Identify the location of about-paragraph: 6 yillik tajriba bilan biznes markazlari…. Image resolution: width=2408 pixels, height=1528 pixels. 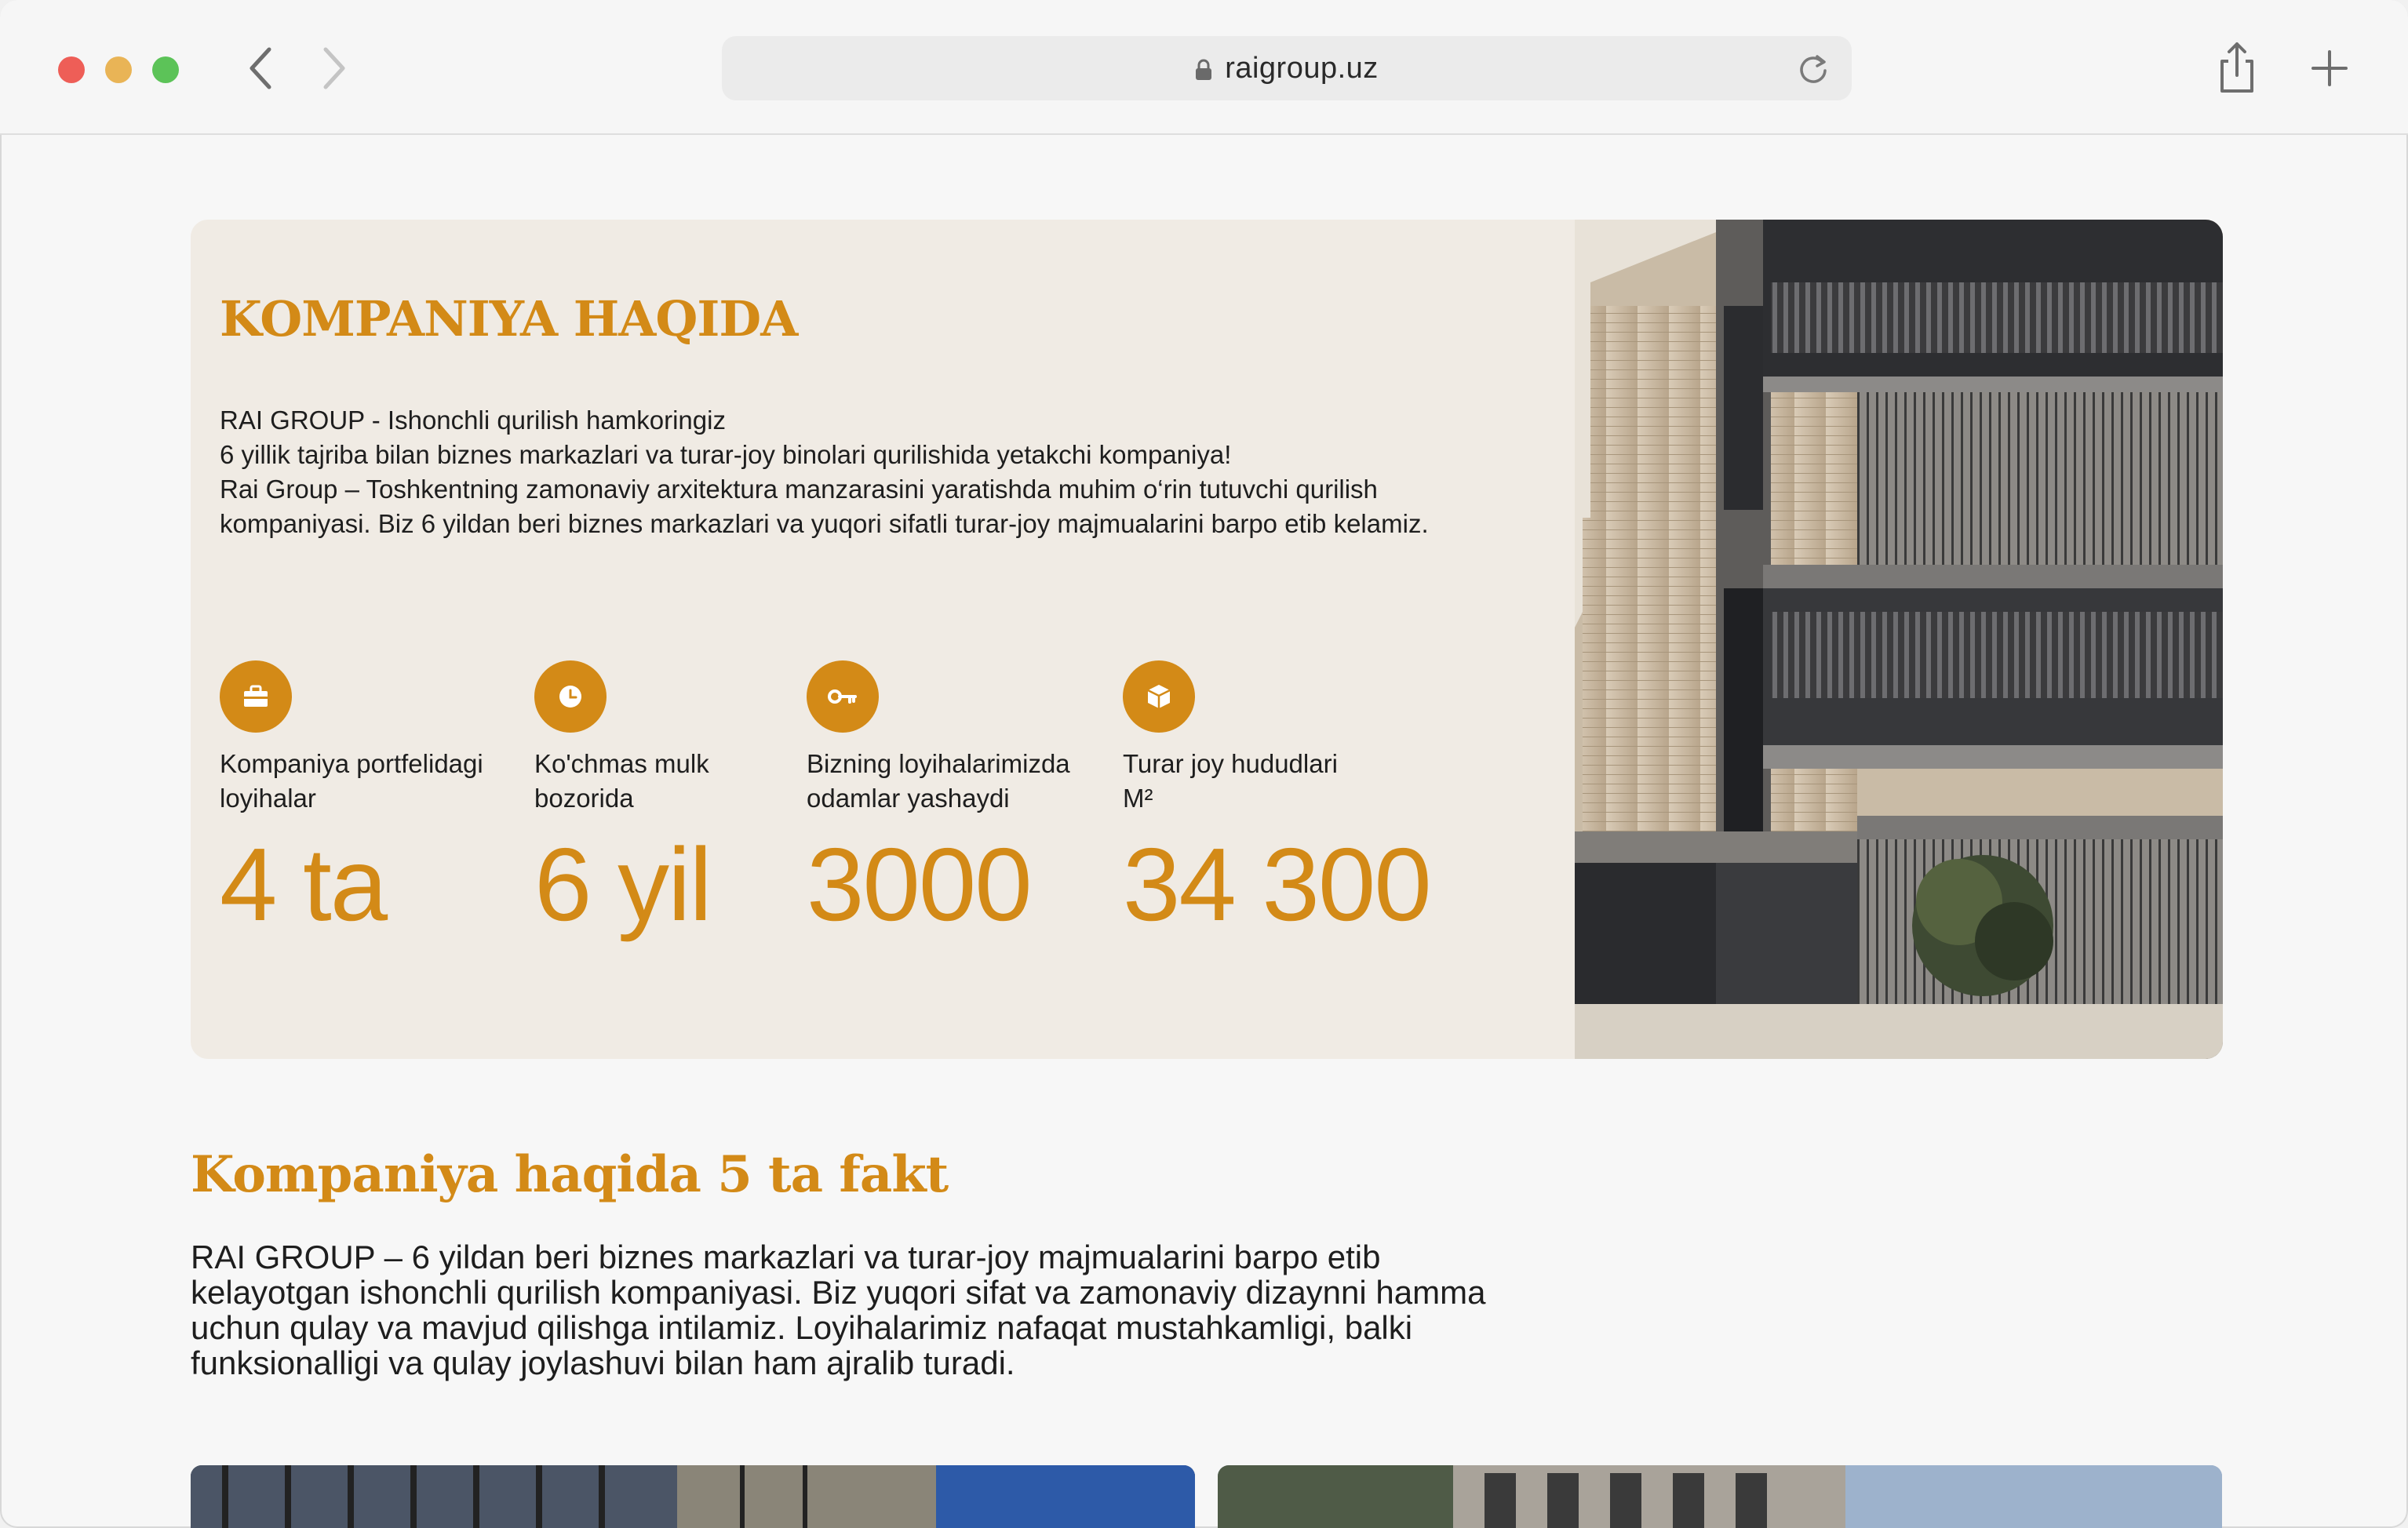
(726, 454).